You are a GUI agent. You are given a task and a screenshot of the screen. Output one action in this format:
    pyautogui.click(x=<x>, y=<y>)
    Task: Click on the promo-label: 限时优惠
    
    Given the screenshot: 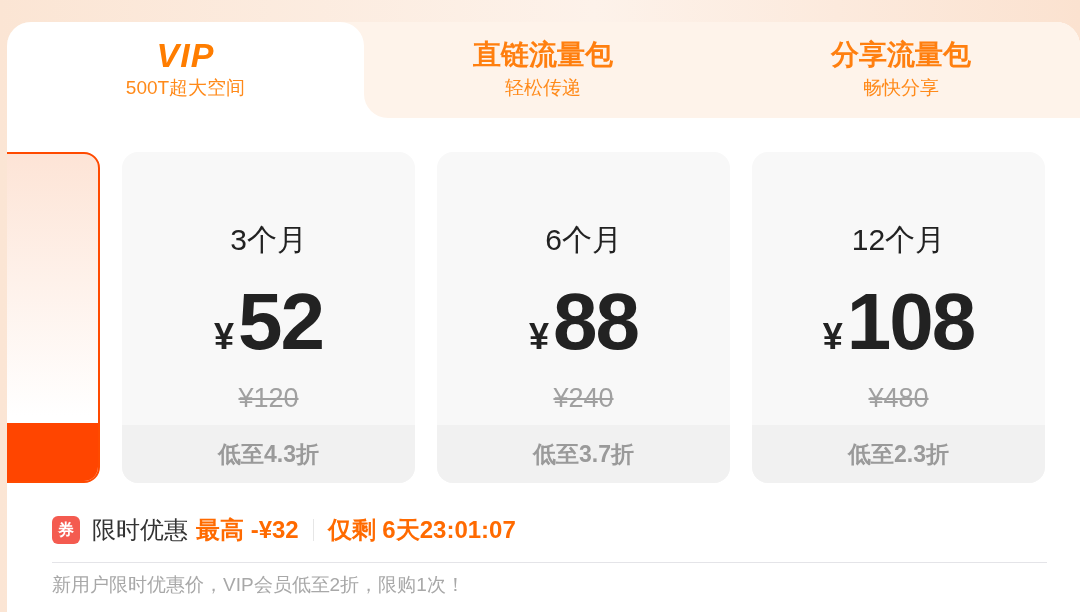 What is the action you would take?
    pyautogui.click(x=140, y=530)
    